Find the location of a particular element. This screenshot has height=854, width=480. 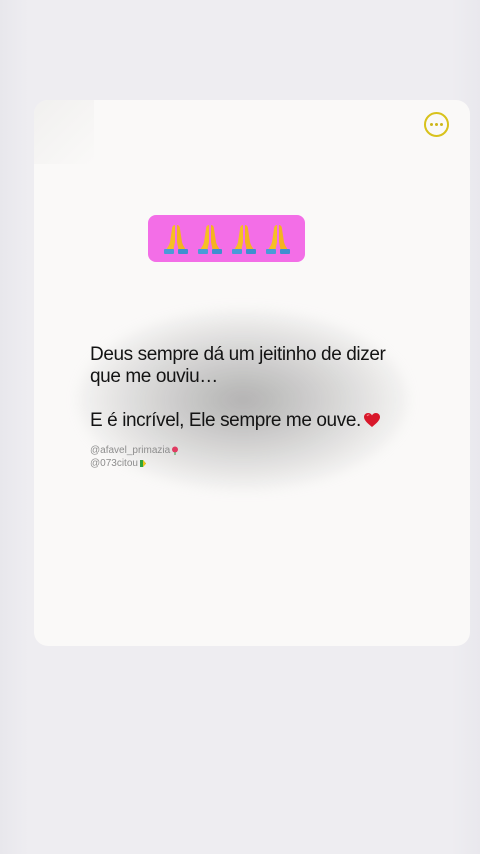

quote-line-with-heart: E é incrível, Ele sempre me ouve. is located at coordinates (260, 421).